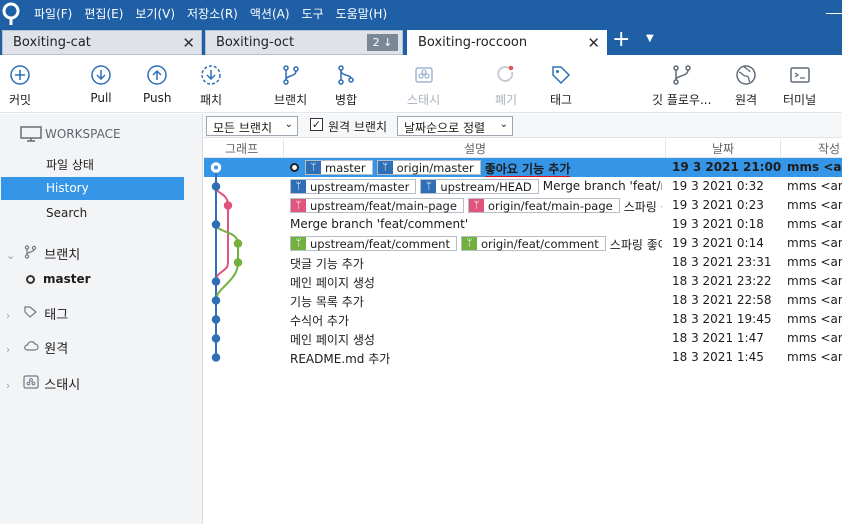 The height and width of the screenshot is (524, 842). What do you see at coordinates (241, 148) in the screenshot?
I see `column-graph: 그래프` at bounding box center [241, 148].